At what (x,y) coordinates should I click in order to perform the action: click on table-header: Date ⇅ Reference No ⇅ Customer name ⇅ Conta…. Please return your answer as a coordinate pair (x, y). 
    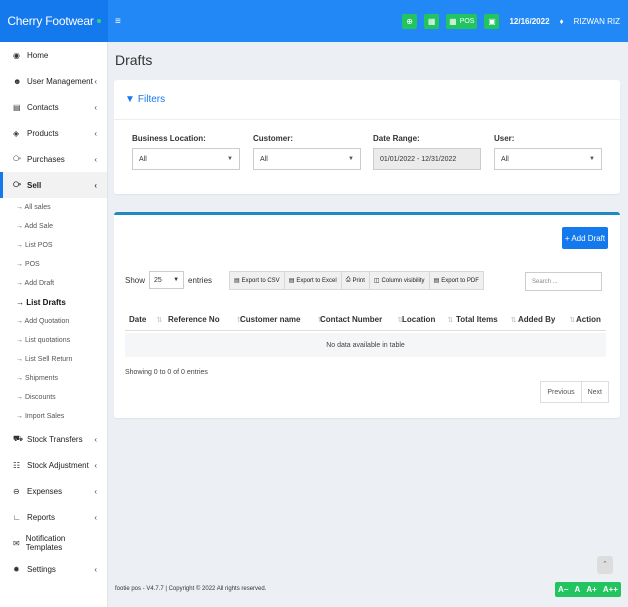
    Looking at the image, I should click on (365, 320).